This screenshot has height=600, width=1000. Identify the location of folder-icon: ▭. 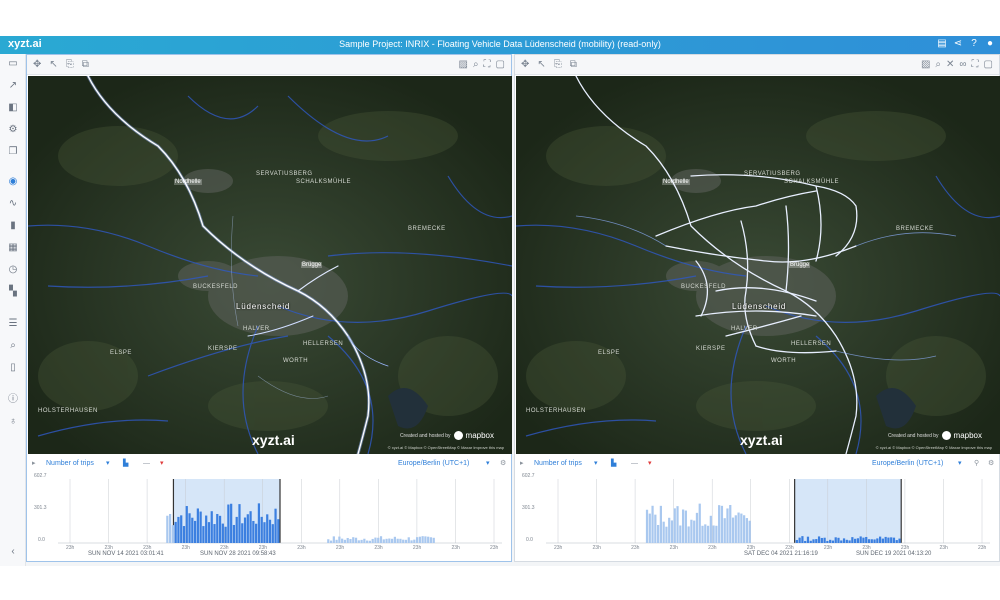
(13, 64).